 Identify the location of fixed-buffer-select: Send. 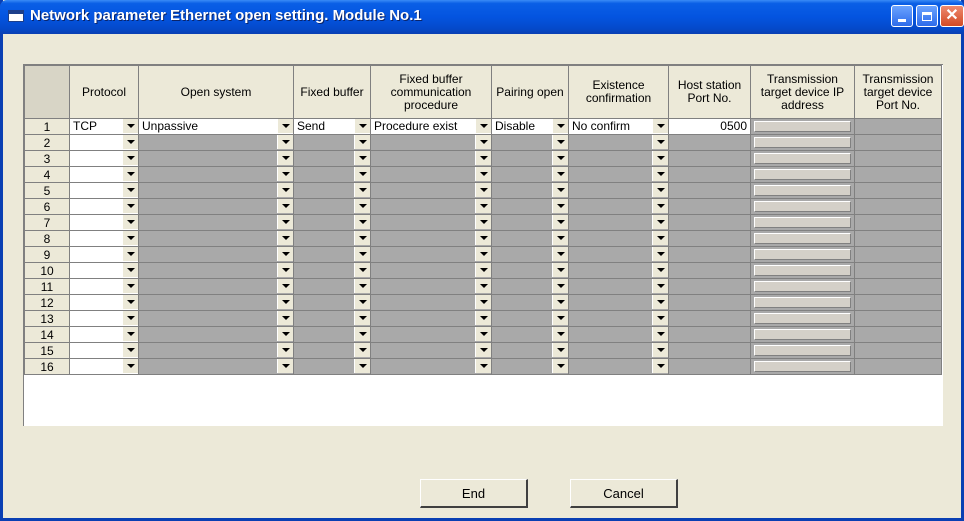
(332, 126).